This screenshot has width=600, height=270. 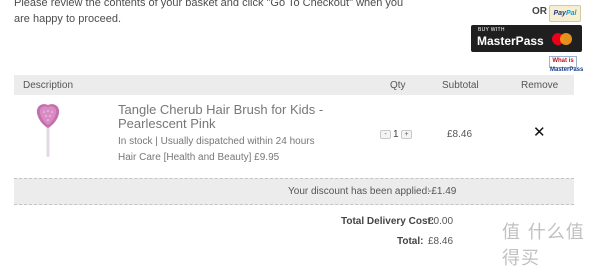 What do you see at coordinates (48, 131) in the screenshot?
I see `product-thumbnail` at bounding box center [48, 131].